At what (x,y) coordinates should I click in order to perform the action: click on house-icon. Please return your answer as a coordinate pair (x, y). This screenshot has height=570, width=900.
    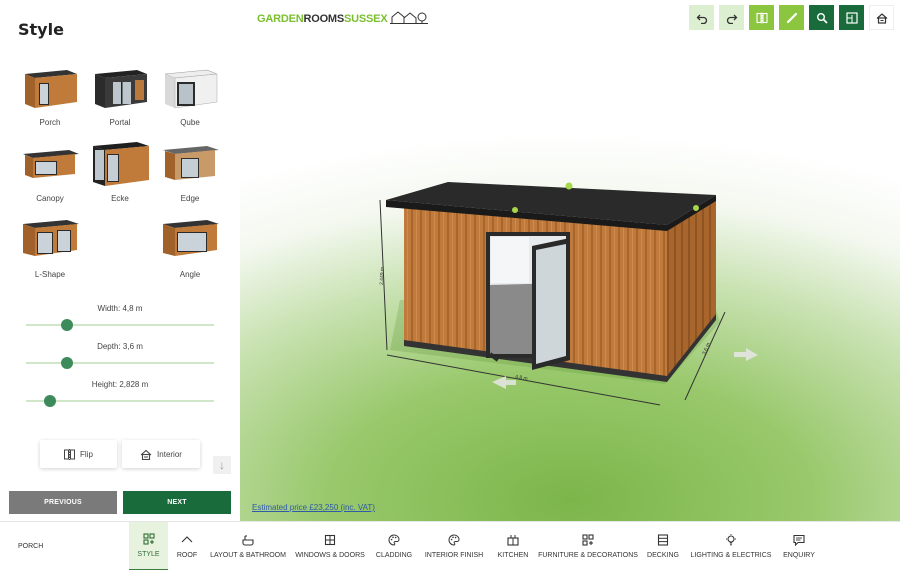
    Looking at the image, I should click on (146, 454).